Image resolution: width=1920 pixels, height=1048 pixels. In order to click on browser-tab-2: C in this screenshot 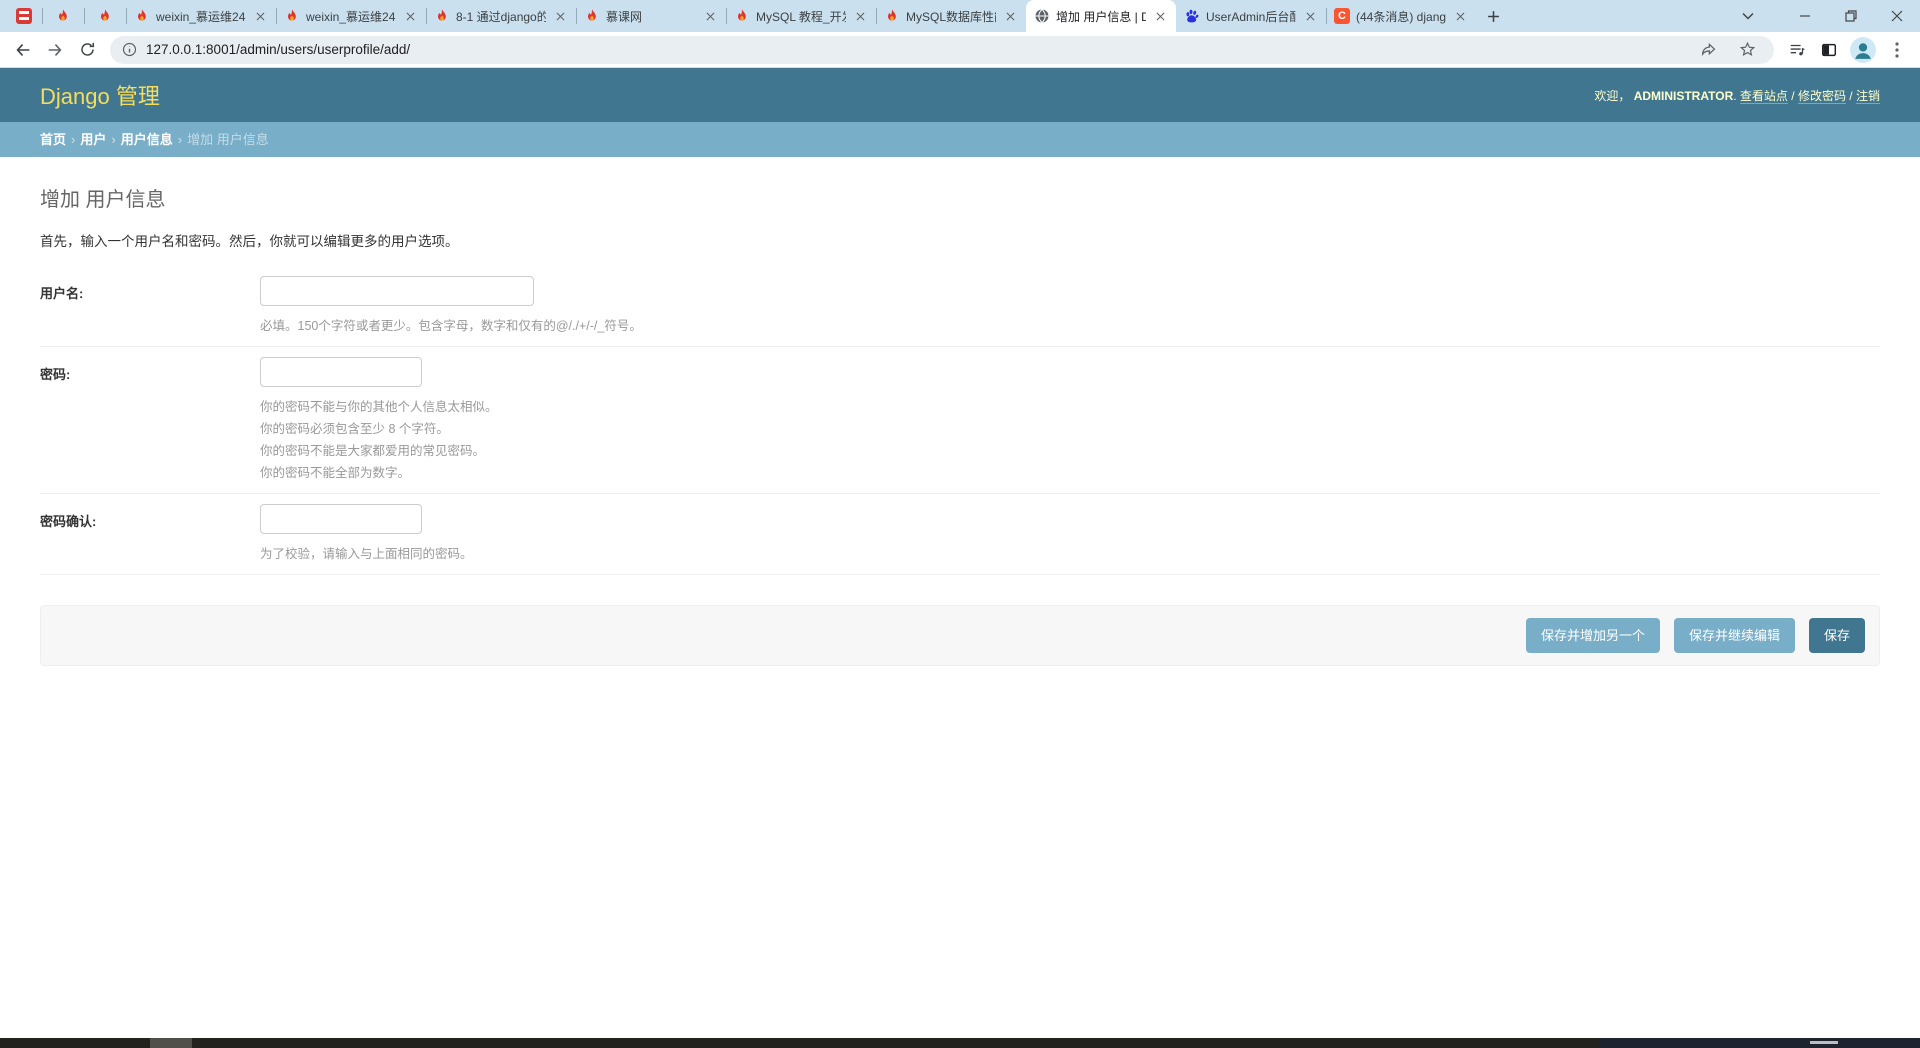, I will do `click(105, 16)`.